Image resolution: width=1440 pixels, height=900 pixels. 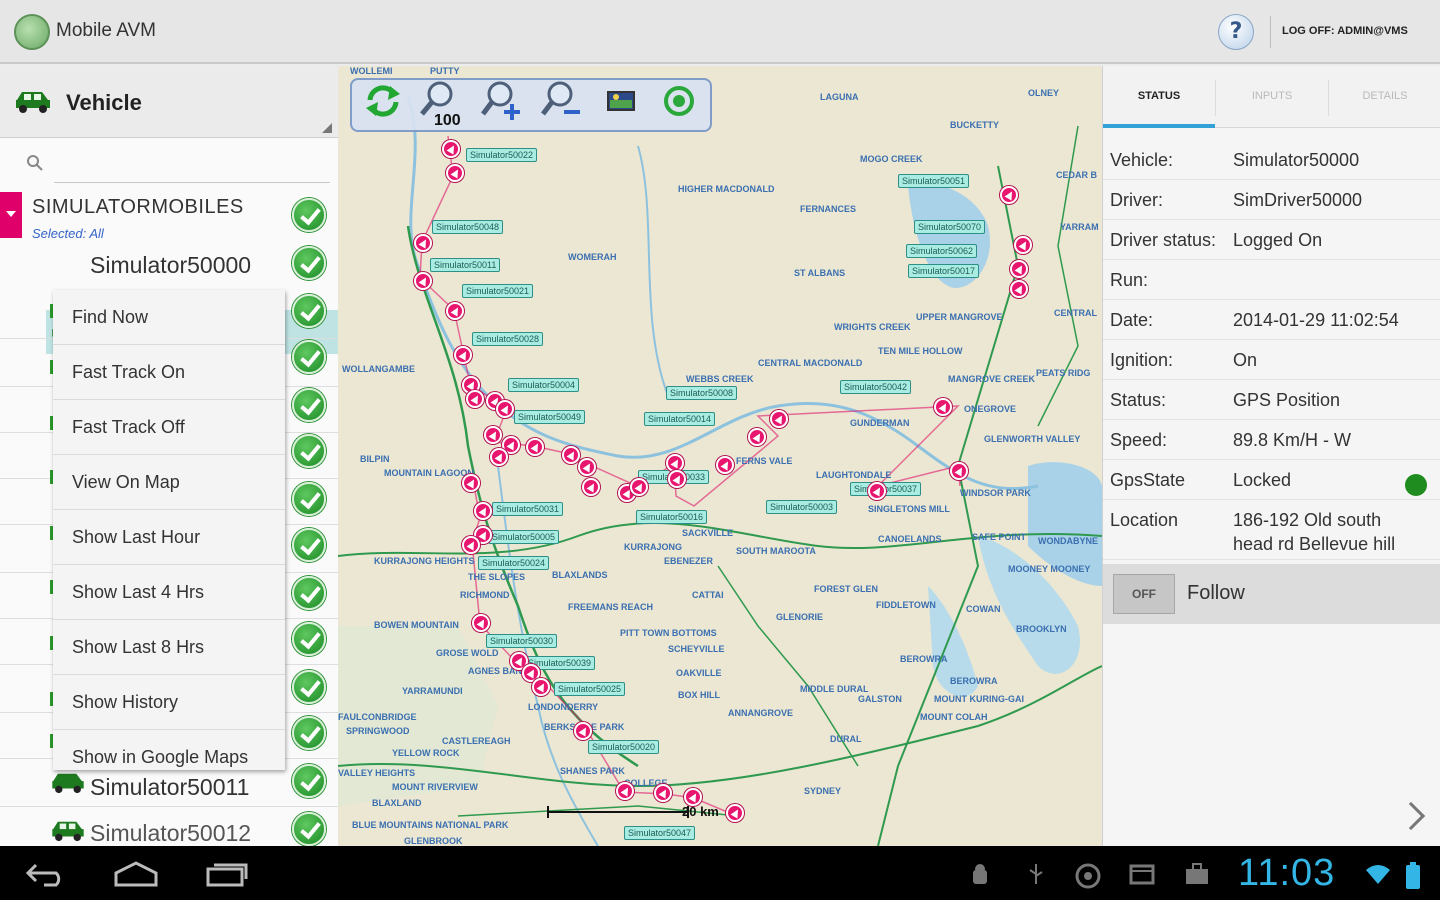 I want to click on menu-fast-track-off: Fast Track Off, so click(x=169, y=427).